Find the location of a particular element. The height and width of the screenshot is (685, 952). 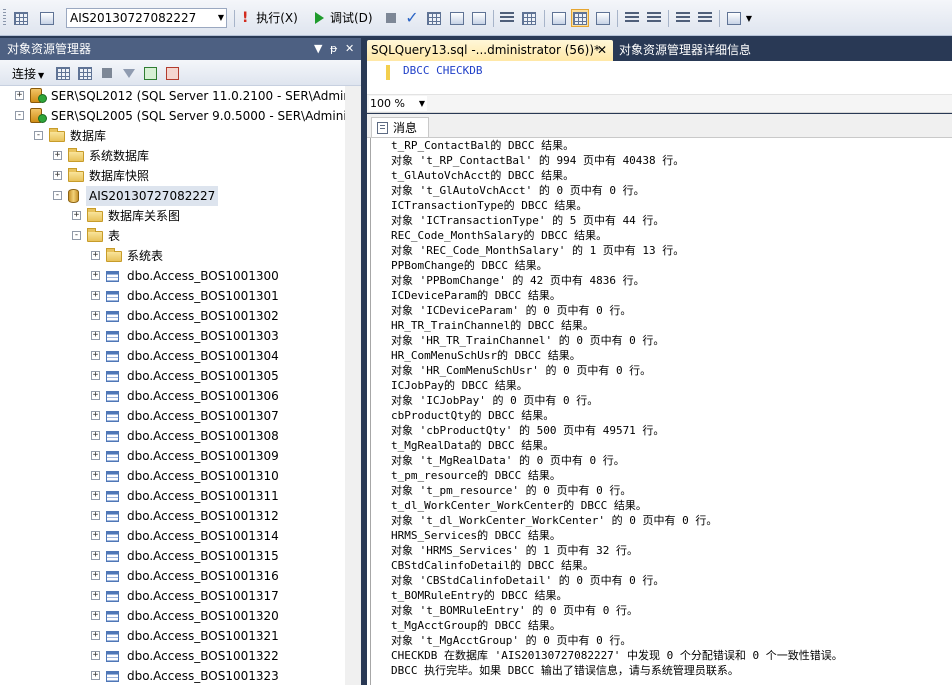

results-to-grid-icon is located at coordinates (580, 18).